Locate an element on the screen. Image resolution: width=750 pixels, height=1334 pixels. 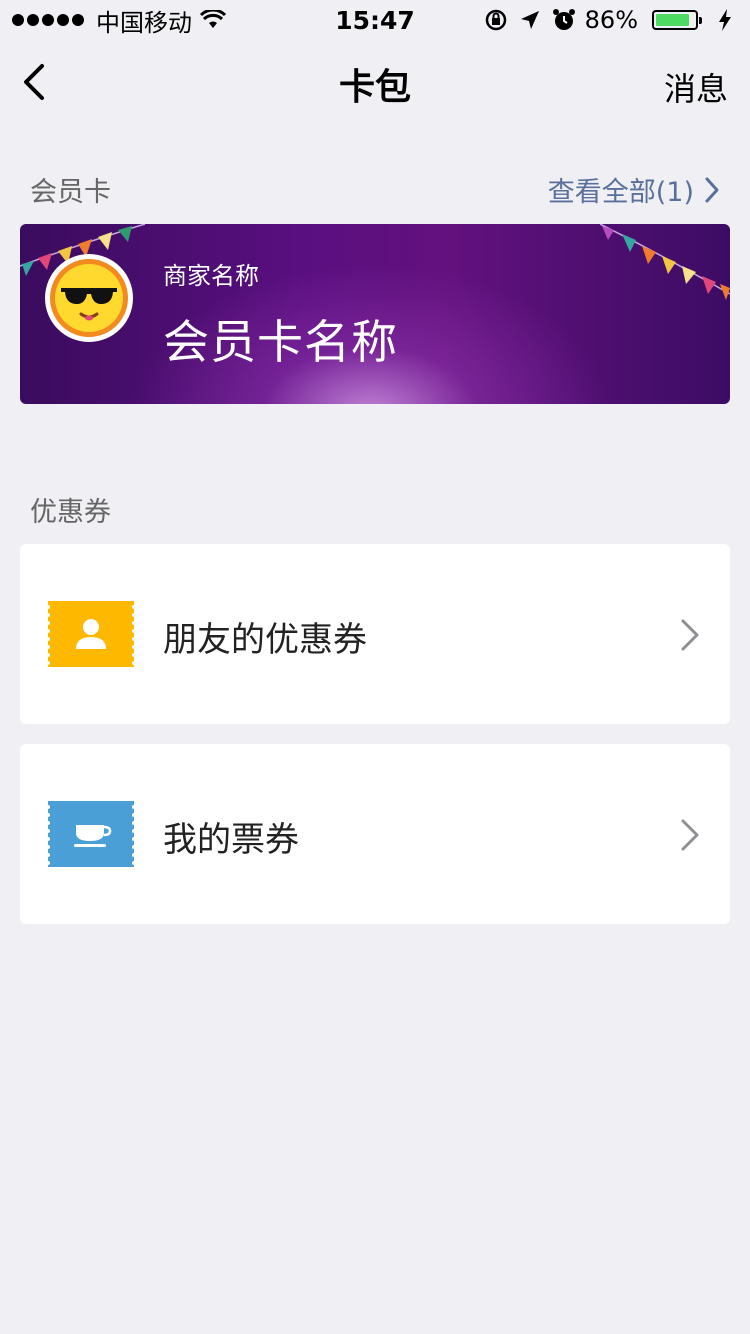
right-bunting-decoration is located at coordinates (665, 262).